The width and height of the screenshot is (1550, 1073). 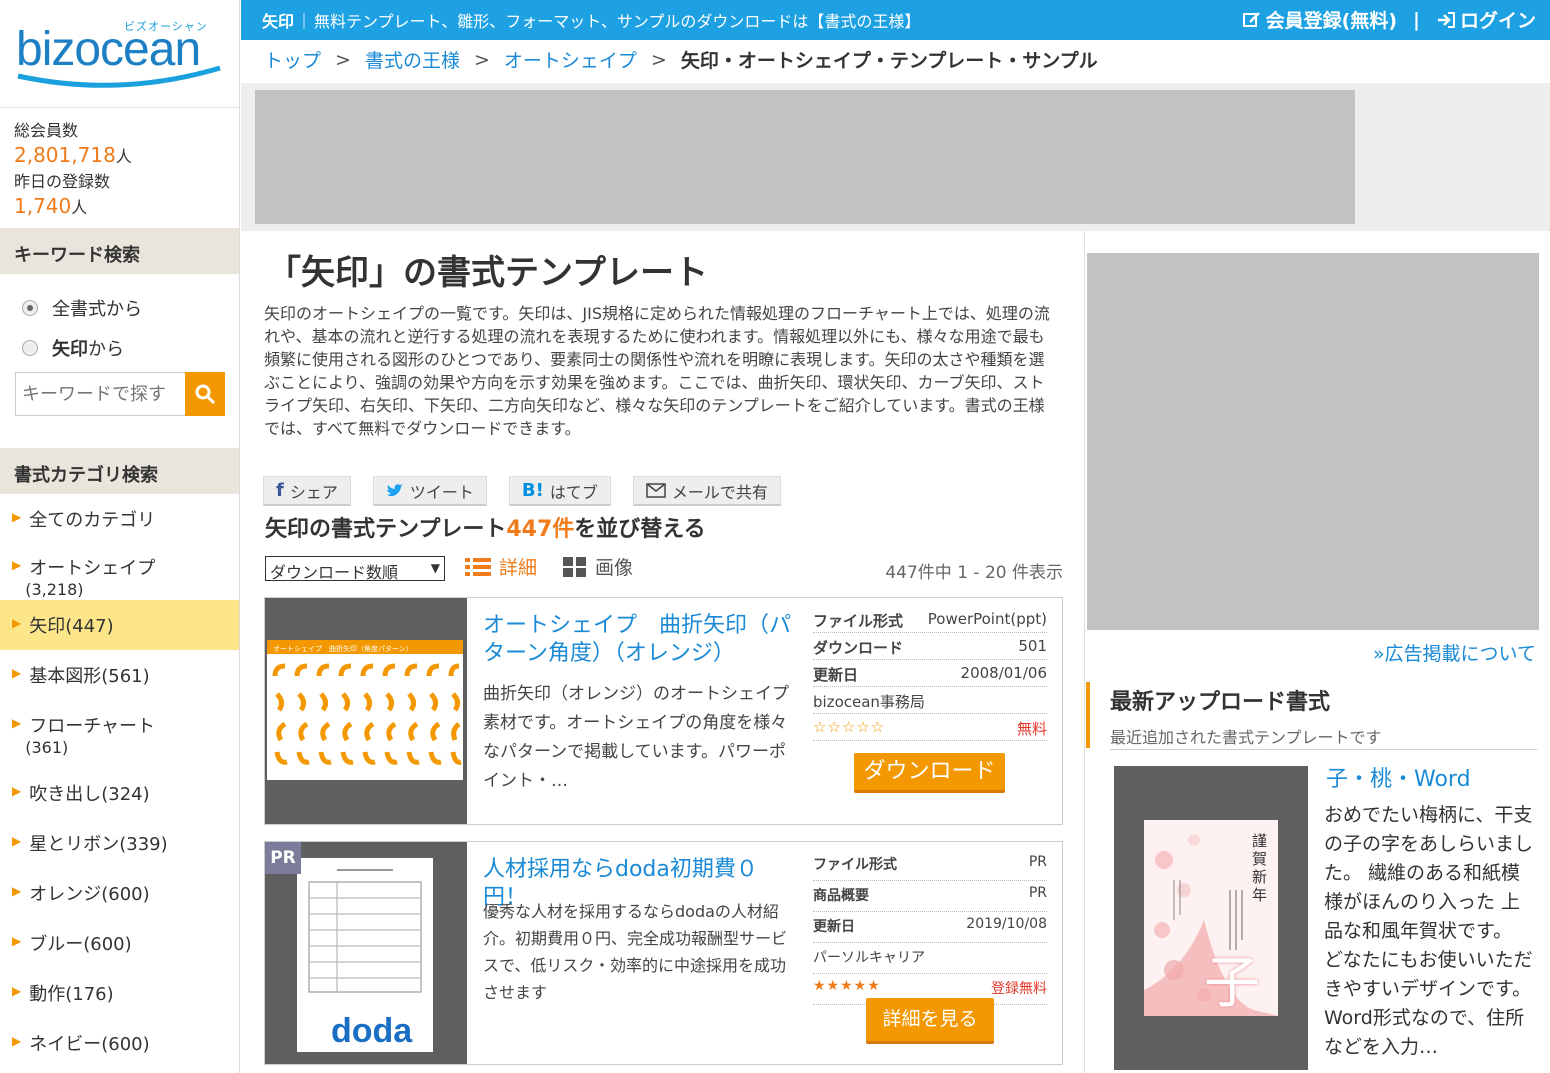 What do you see at coordinates (46, 130) in the screenshot?
I see `total-members-label: 総会員数` at bounding box center [46, 130].